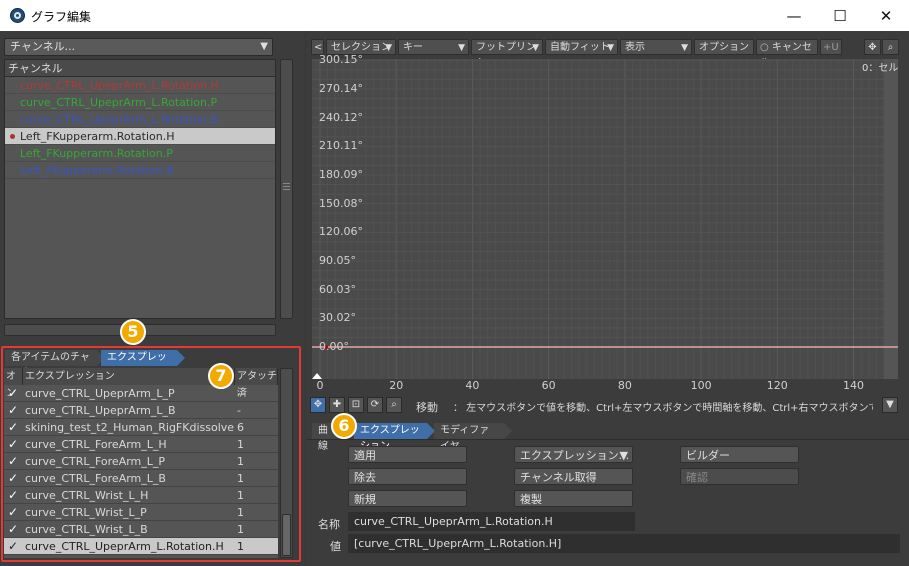 This screenshot has height=566, width=909. Describe the element at coordinates (138, 47) in the screenshot. I see `channel-dropdown: チャンネル... ▼` at that location.